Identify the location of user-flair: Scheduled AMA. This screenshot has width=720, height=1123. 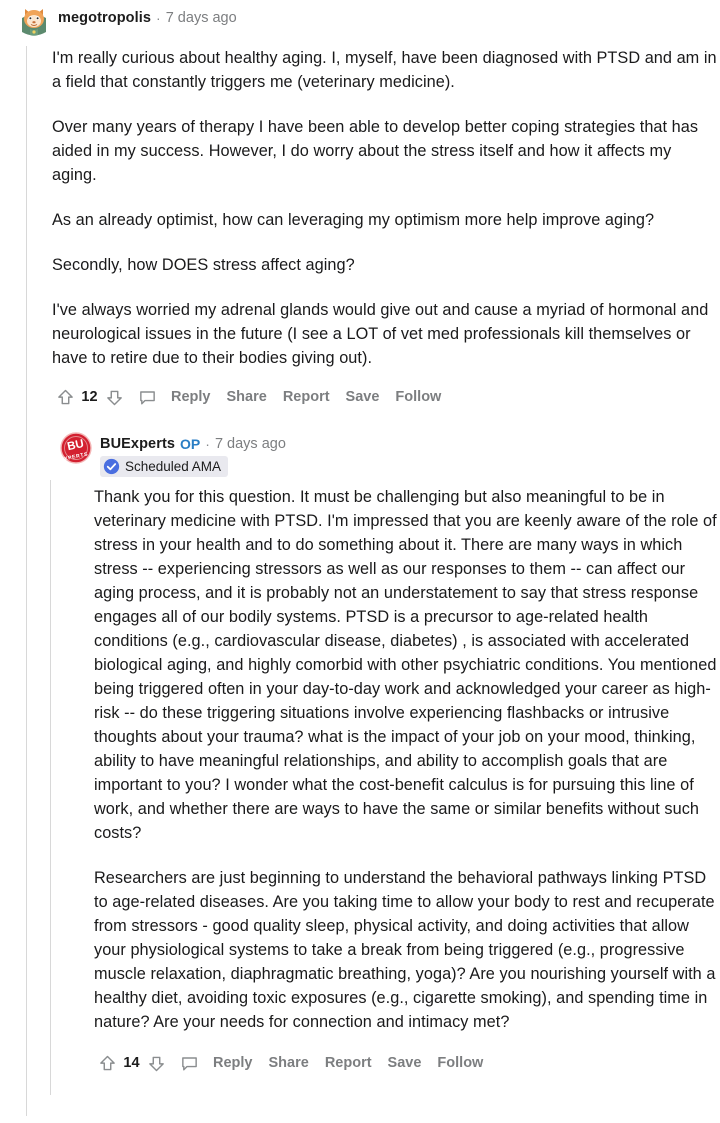
(164, 466).